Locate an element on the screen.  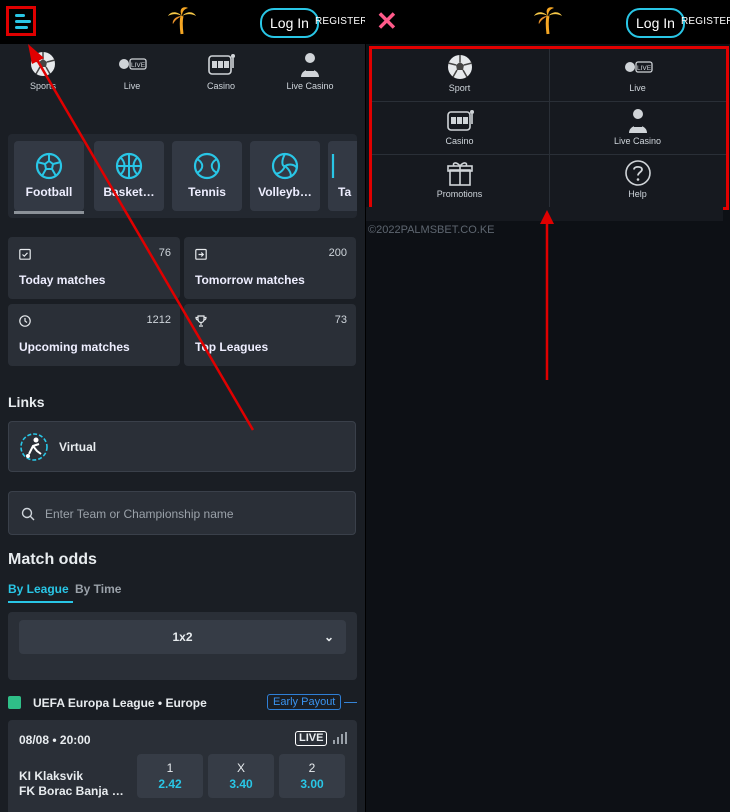
nav-live-casino: Live Casino is located at coordinates (310, 70).